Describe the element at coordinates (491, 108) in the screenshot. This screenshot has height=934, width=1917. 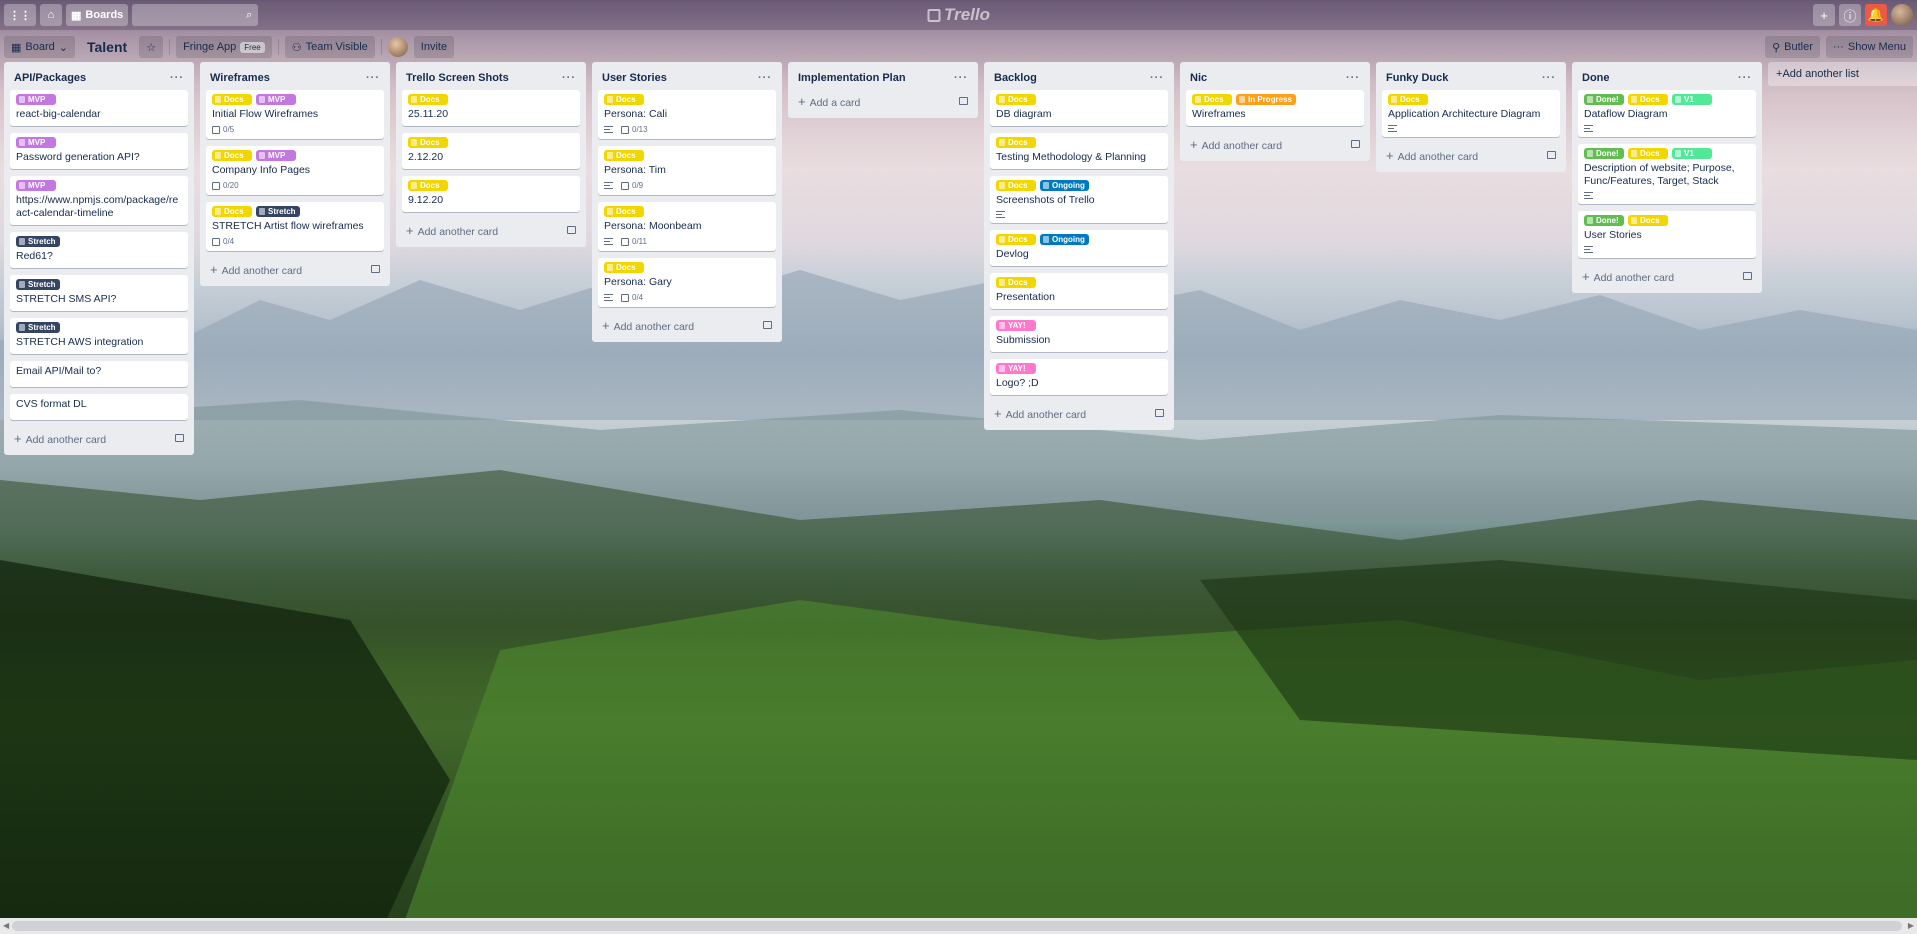
I see `card: Docs 25.11.20` at that location.